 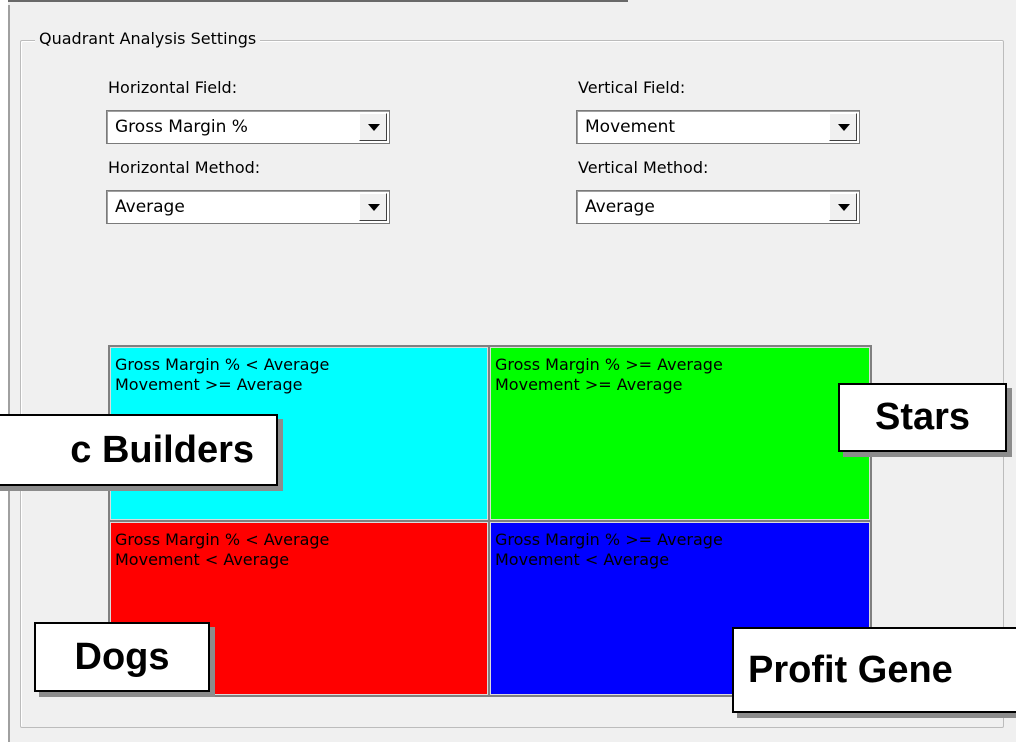 What do you see at coordinates (582, 559) in the screenshot?
I see `quadrant-bottom-right-line2: Movement < Average` at bounding box center [582, 559].